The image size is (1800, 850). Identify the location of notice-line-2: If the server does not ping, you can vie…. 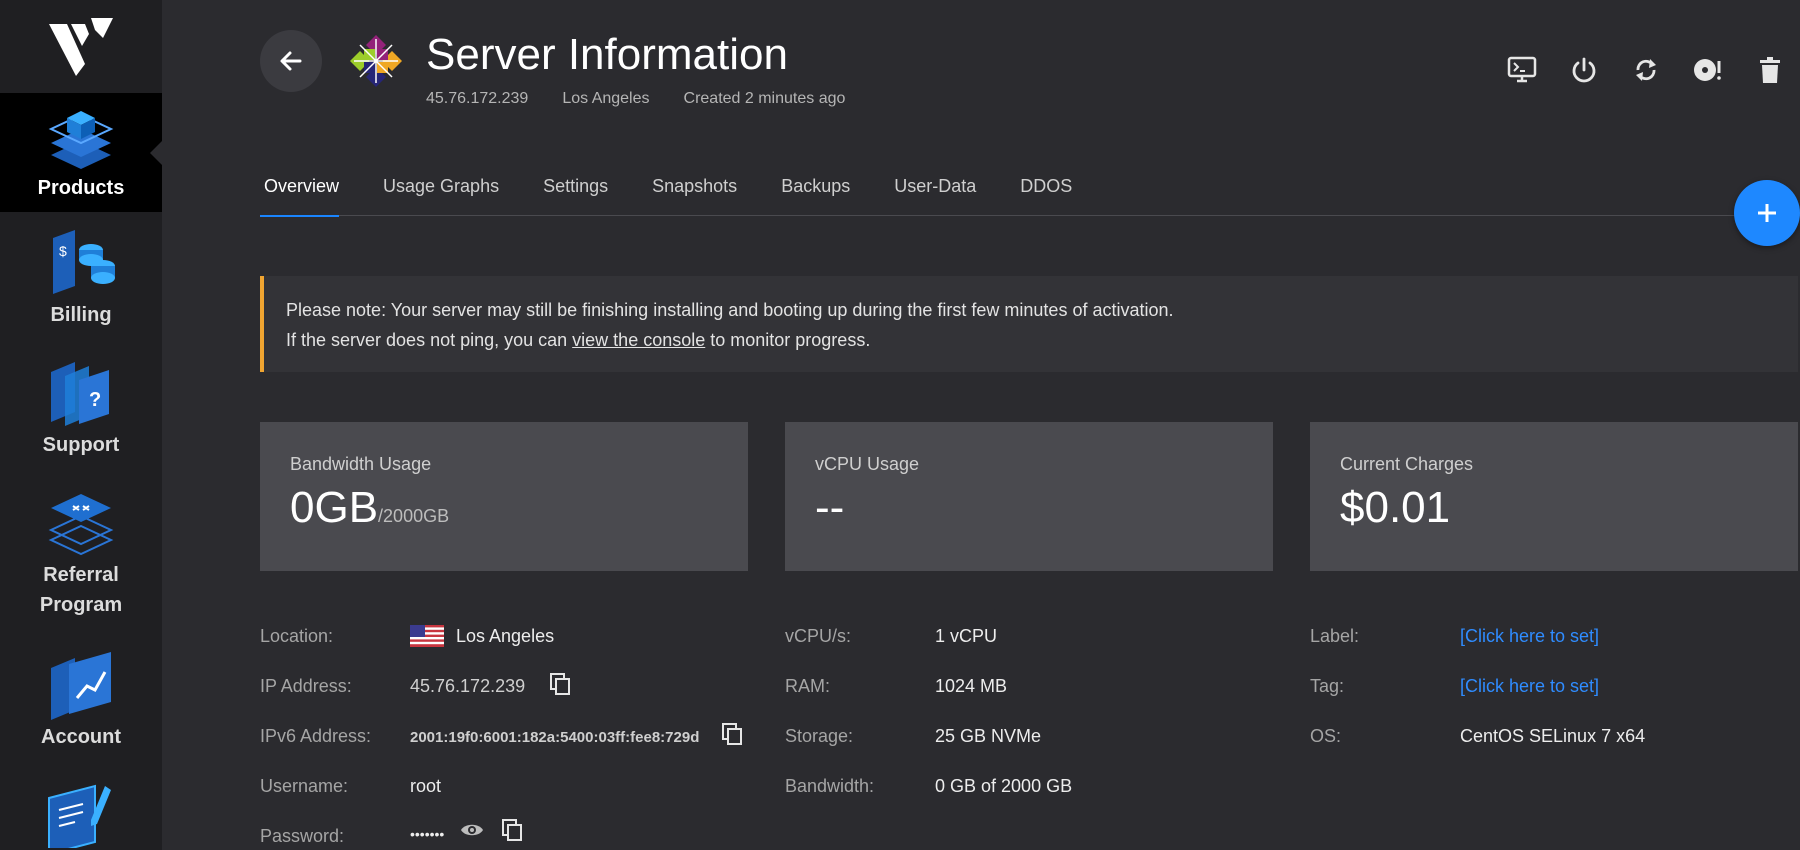
(1042, 340).